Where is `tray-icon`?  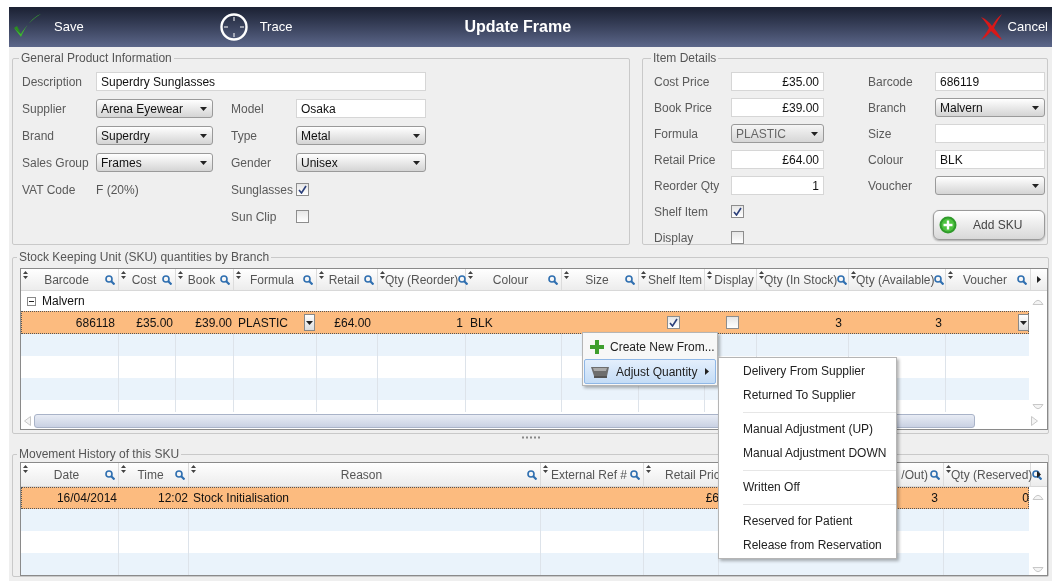
tray-icon is located at coordinates (600, 371).